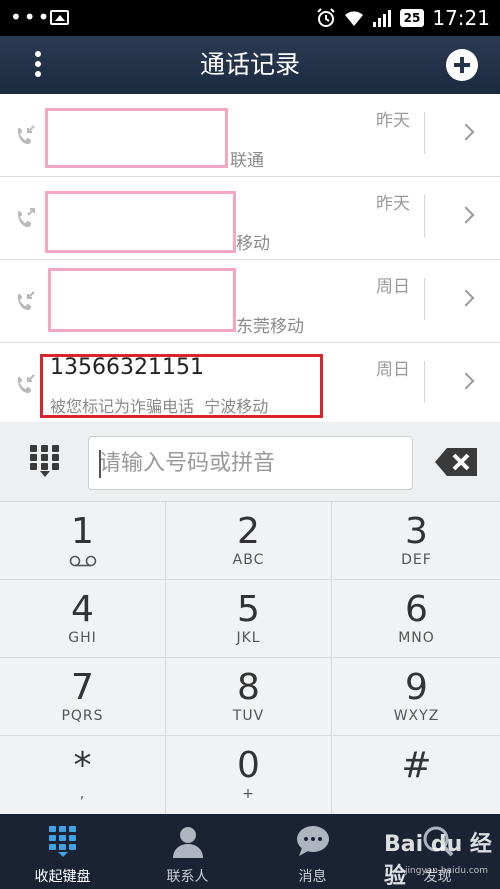 The height and width of the screenshot is (889, 500). I want to click on key-9: 9 WXYZ, so click(416, 697).